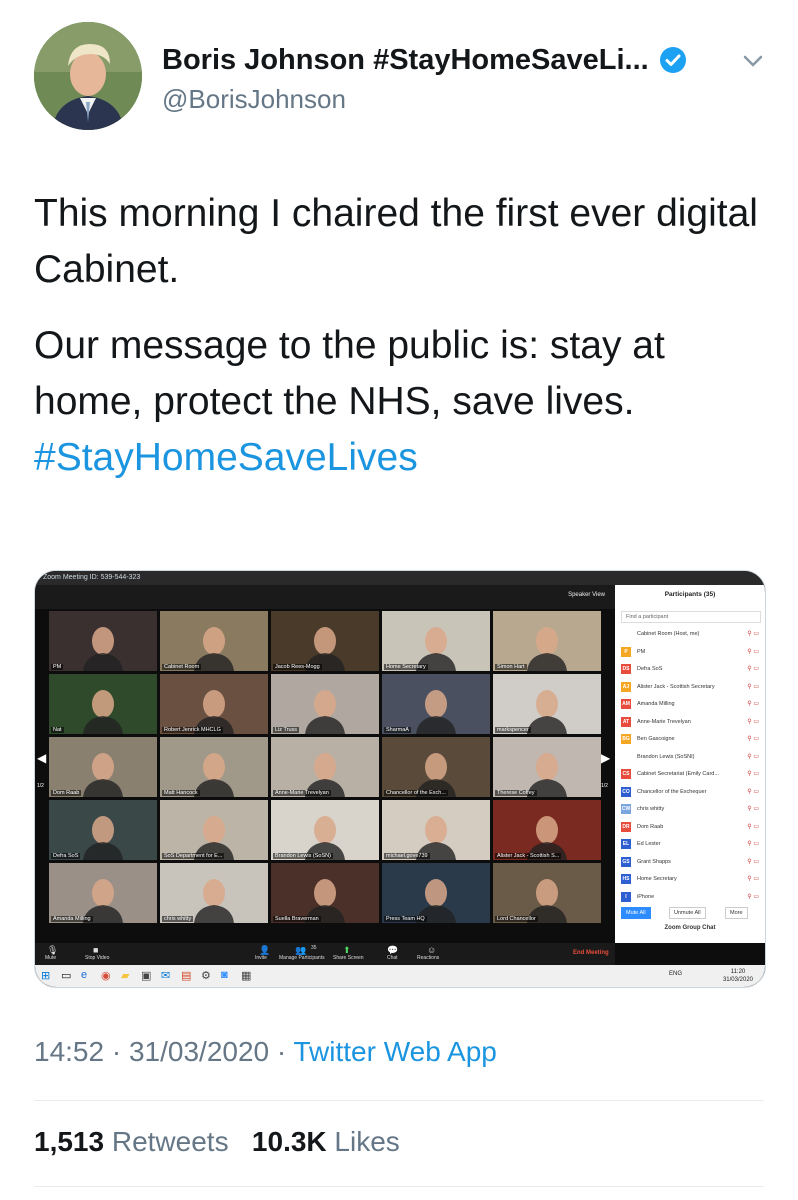 This screenshot has height=1200, width=798. What do you see at coordinates (547, 704) in the screenshot?
I see `video-tile: markspencer` at bounding box center [547, 704].